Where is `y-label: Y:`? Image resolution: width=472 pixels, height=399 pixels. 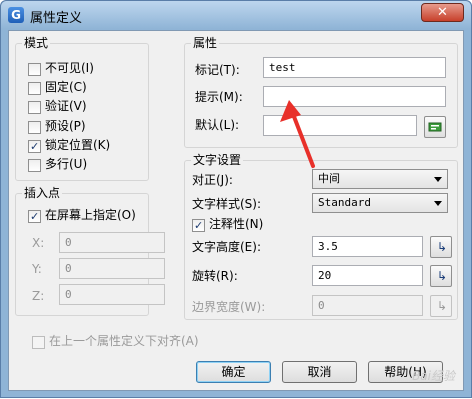 y-label: Y: is located at coordinates (37, 269).